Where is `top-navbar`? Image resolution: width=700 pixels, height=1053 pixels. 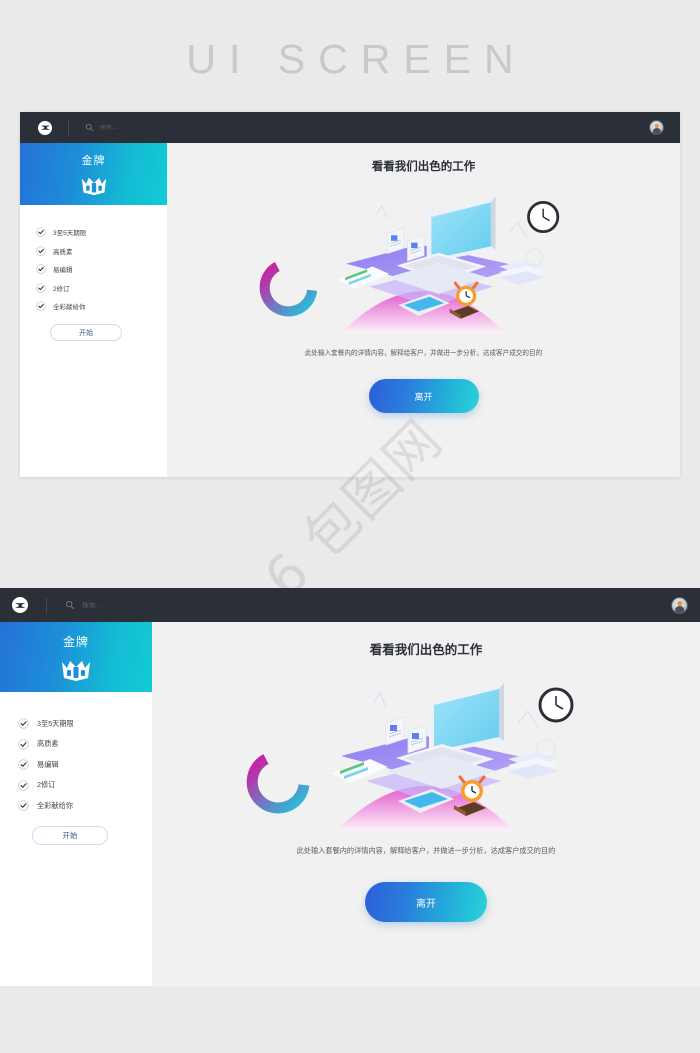
top-navbar is located at coordinates (350, 127).